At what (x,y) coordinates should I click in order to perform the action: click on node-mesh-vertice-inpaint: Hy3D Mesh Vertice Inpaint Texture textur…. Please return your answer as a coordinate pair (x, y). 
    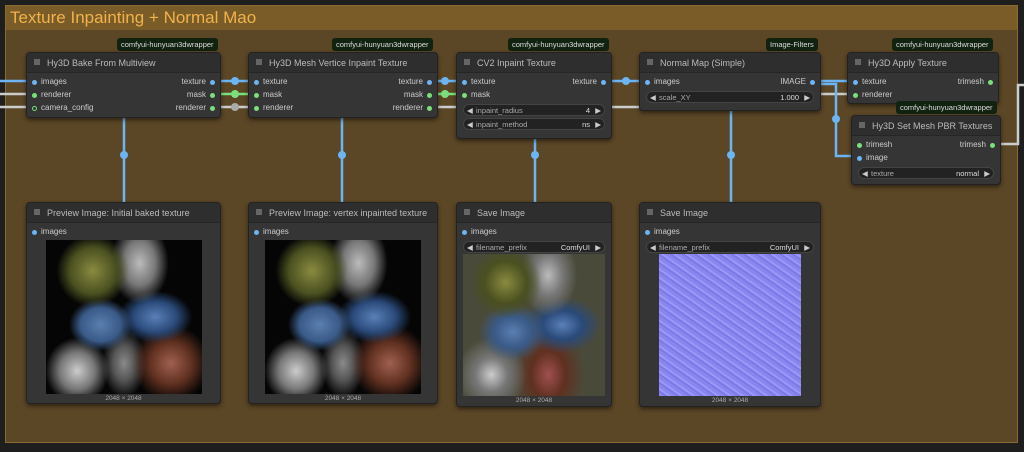
    Looking at the image, I should click on (343, 85).